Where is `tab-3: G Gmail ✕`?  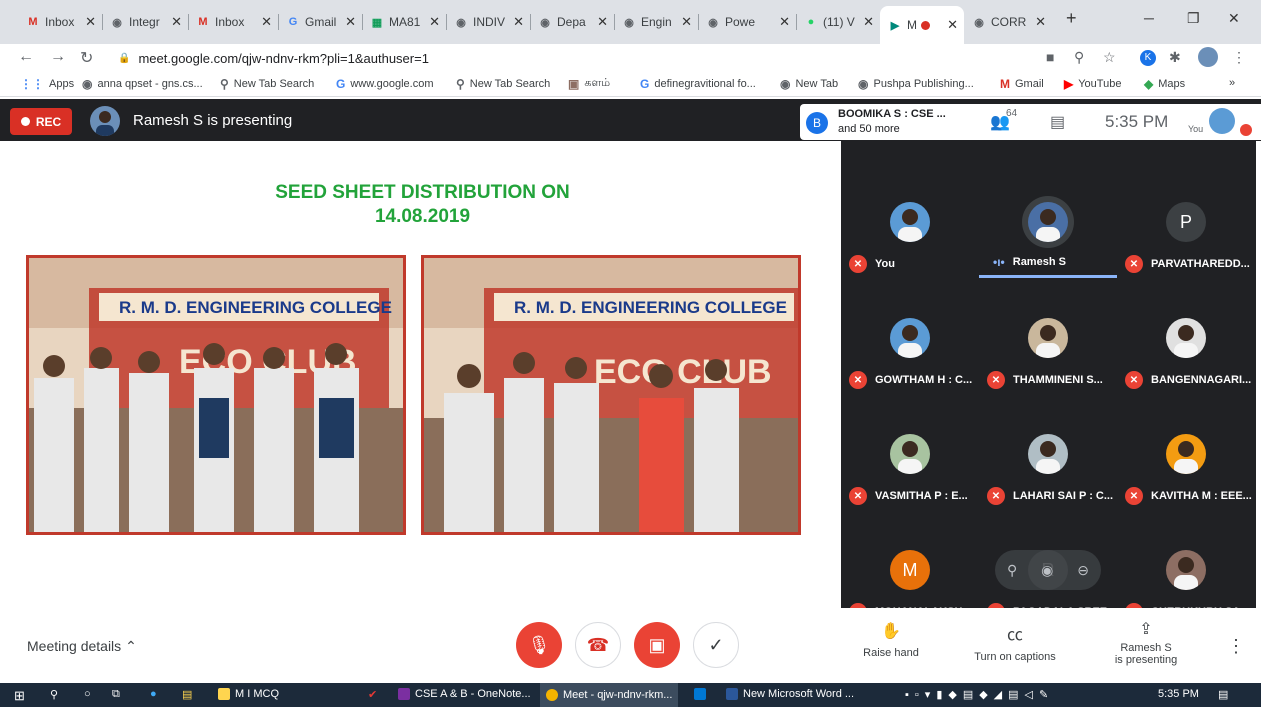
tab-3: G Gmail ✕ is located at coordinates (320, 22).